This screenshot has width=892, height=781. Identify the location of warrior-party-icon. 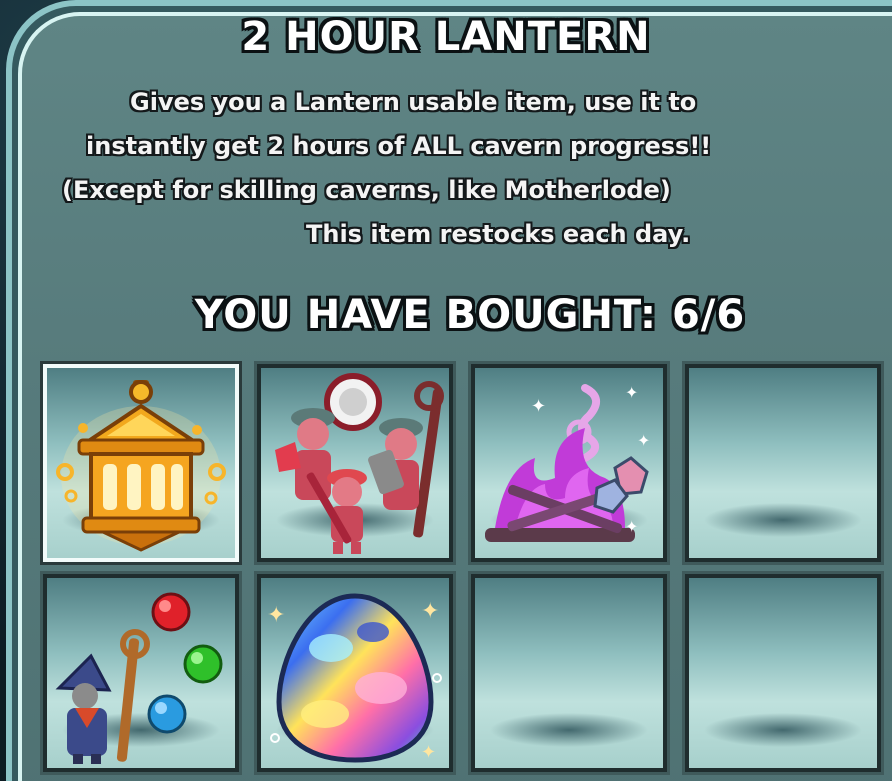
(359, 463).